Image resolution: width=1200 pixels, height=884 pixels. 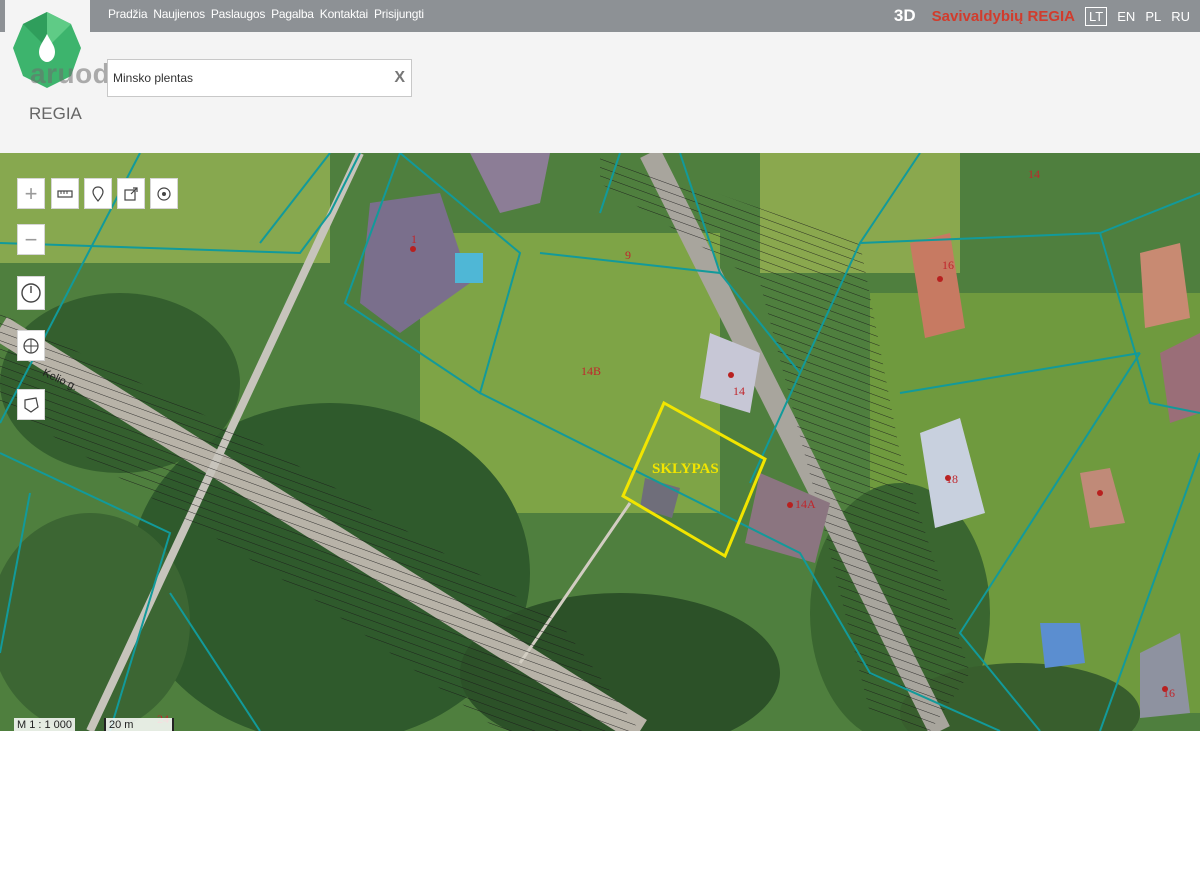 What do you see at coordinates (1153, 16) in the screenshot?
I see `lang-pl: PL` at bounding box center [1153, 16].